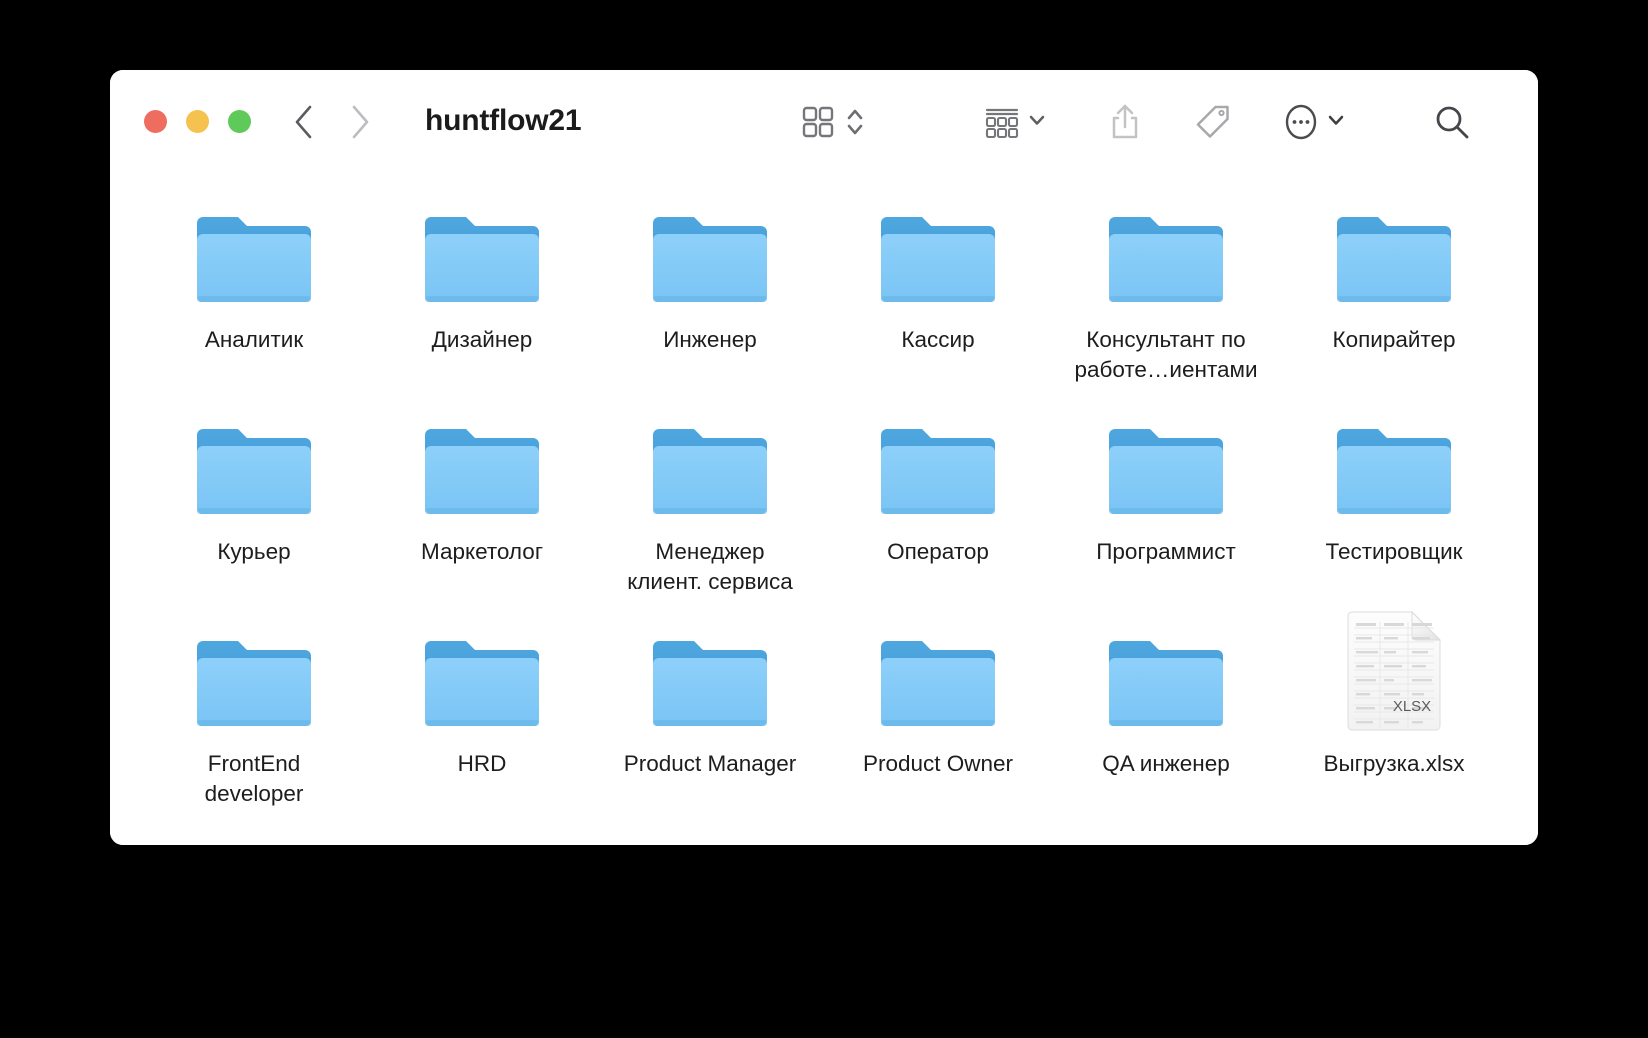 The image size is (1648, 1038). Describe the element at coordinates (1394, 339) in the screenshot. I see `item-label: Копирайтер` at that location.